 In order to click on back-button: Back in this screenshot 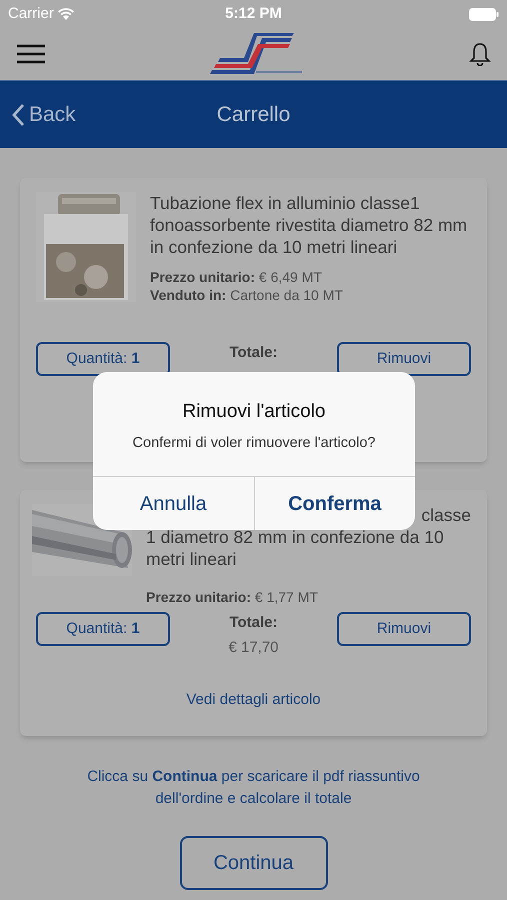, I will do `click(44, 114)`.